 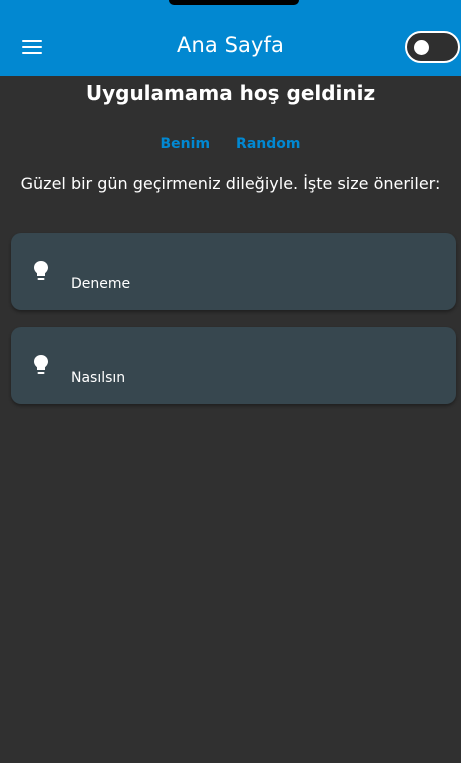 I want to click on tab-random: Random, so click(x=268, y=144).